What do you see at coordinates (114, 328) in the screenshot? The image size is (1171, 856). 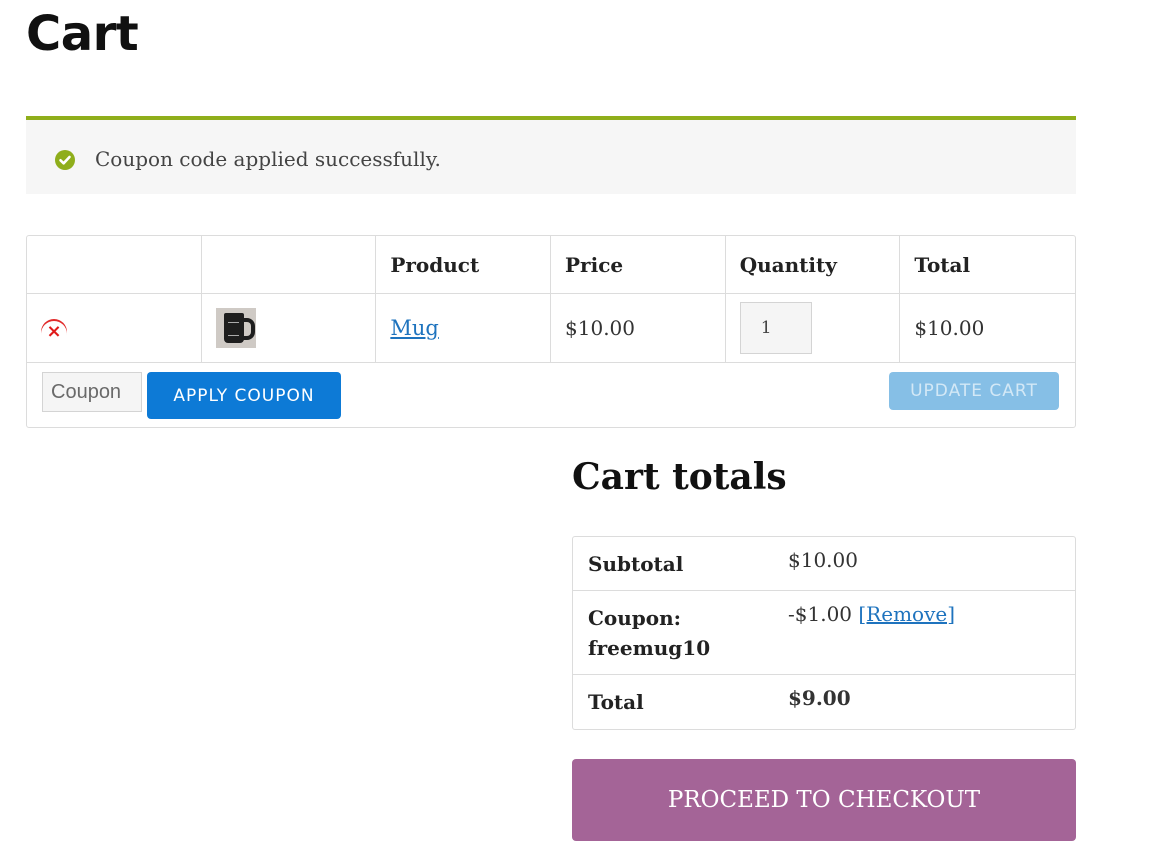 I see `cart-item-remove-cell: ×` at bounding box center [114, 328].